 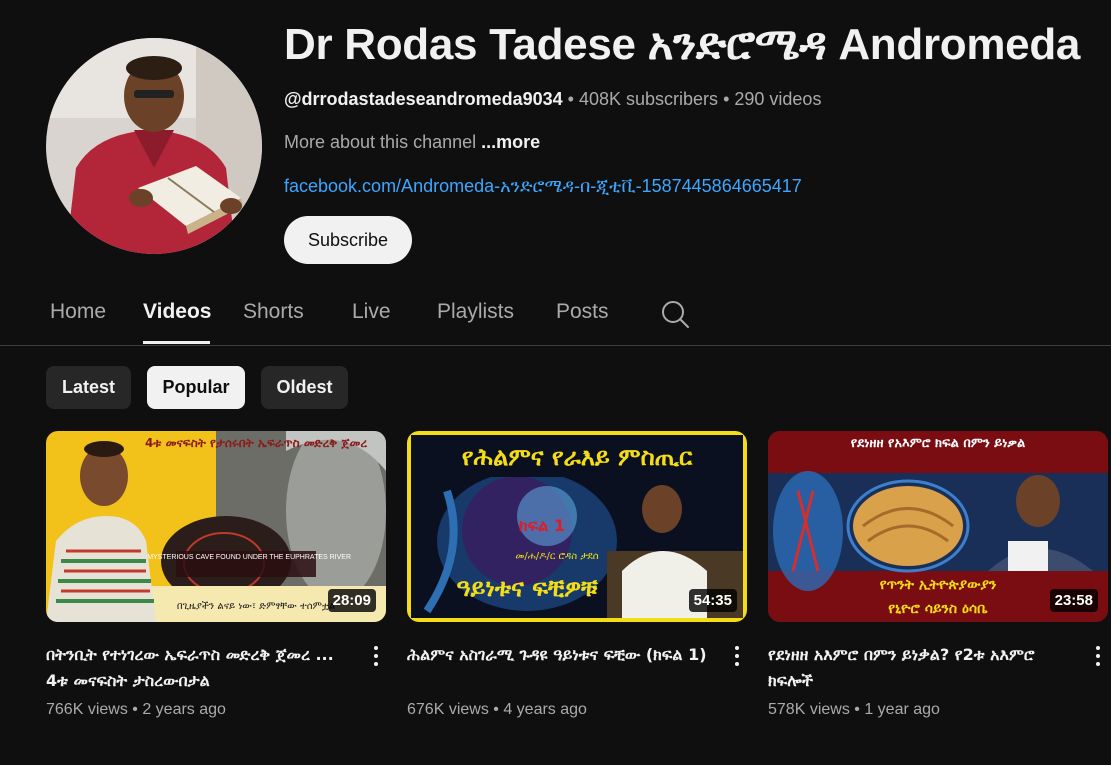 I want to click on thumb-top-text: የሕልምና የራእይ ምስጢር, so click(x=577, y=457).